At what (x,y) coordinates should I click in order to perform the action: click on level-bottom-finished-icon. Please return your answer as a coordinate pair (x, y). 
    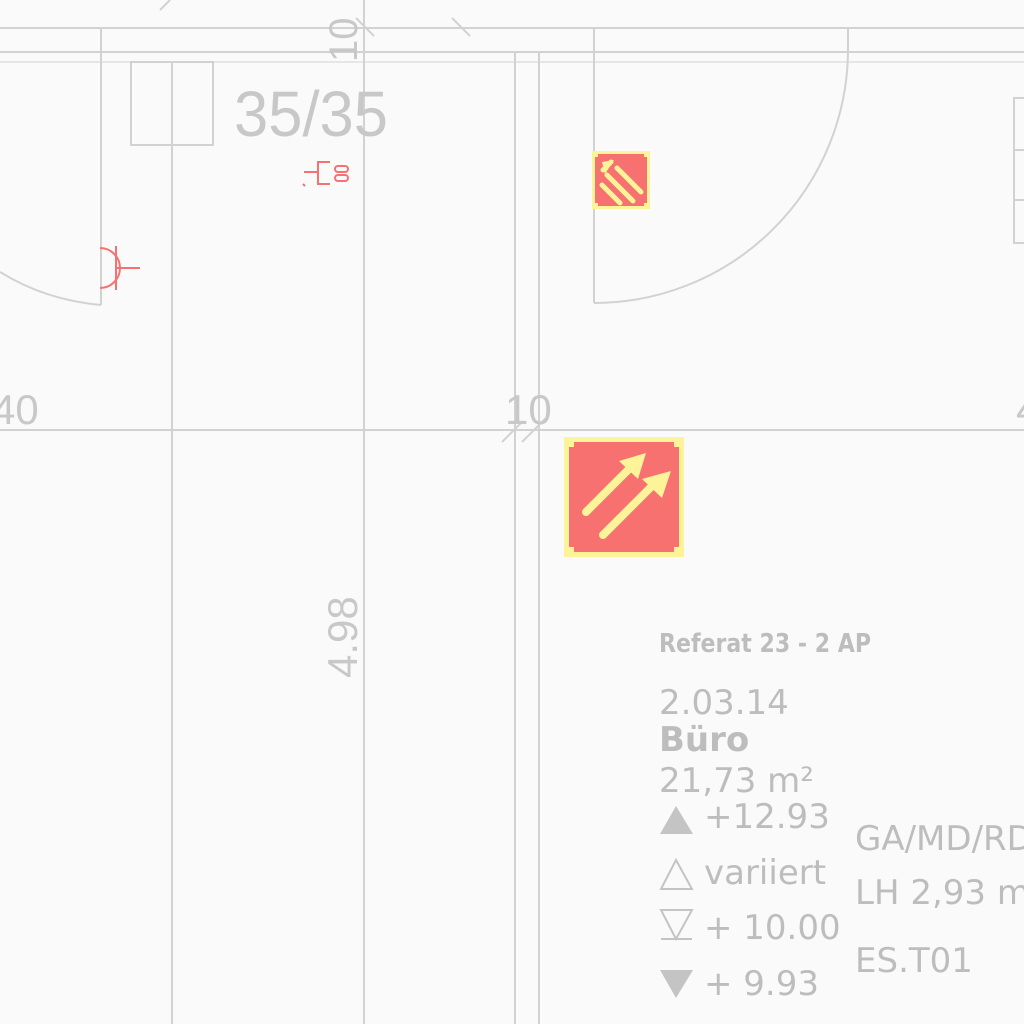
    Looking at the image, I should click on (676, 925).